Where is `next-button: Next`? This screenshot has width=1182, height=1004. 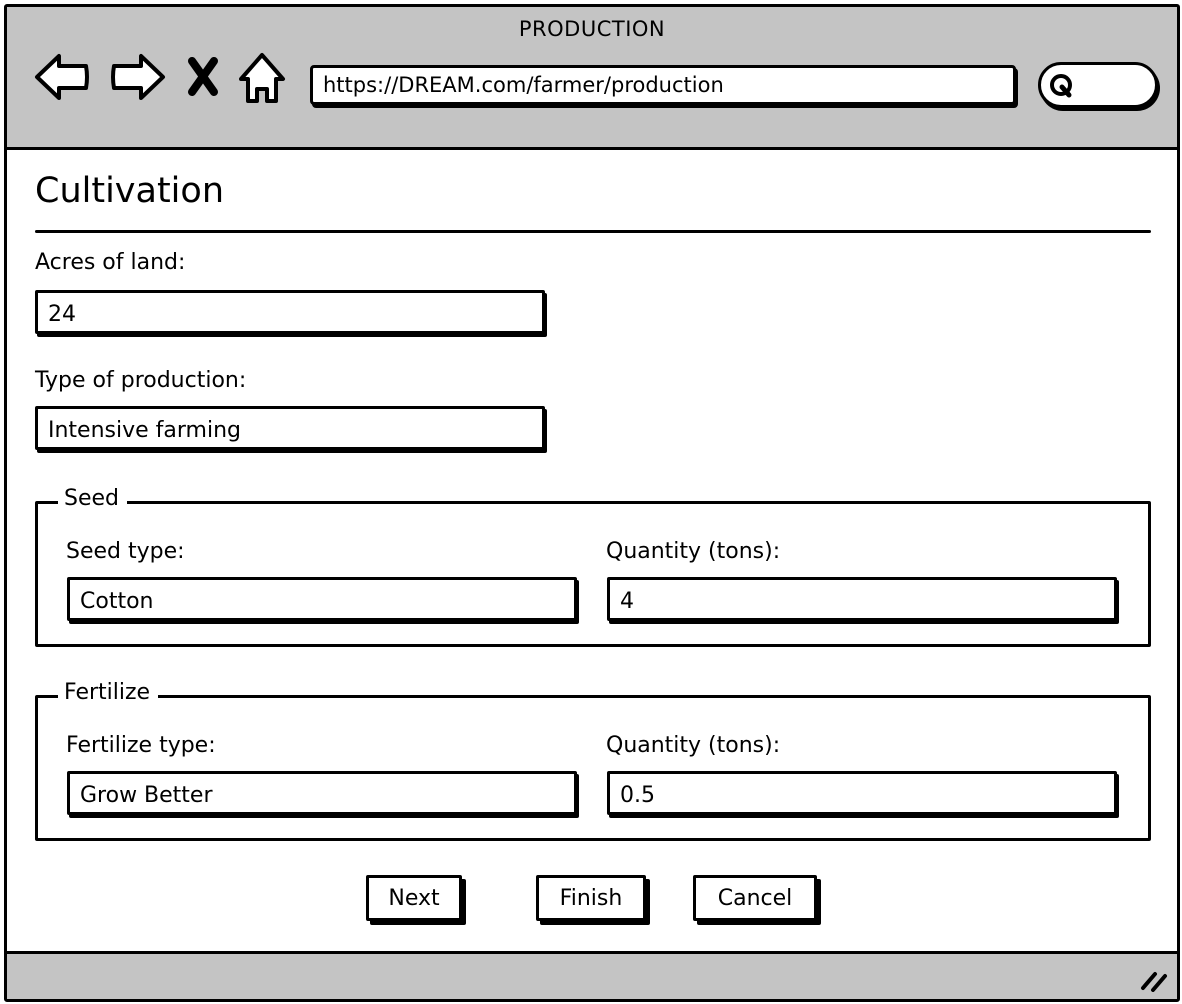 next-button: Next is located at coordinates (414, 898).